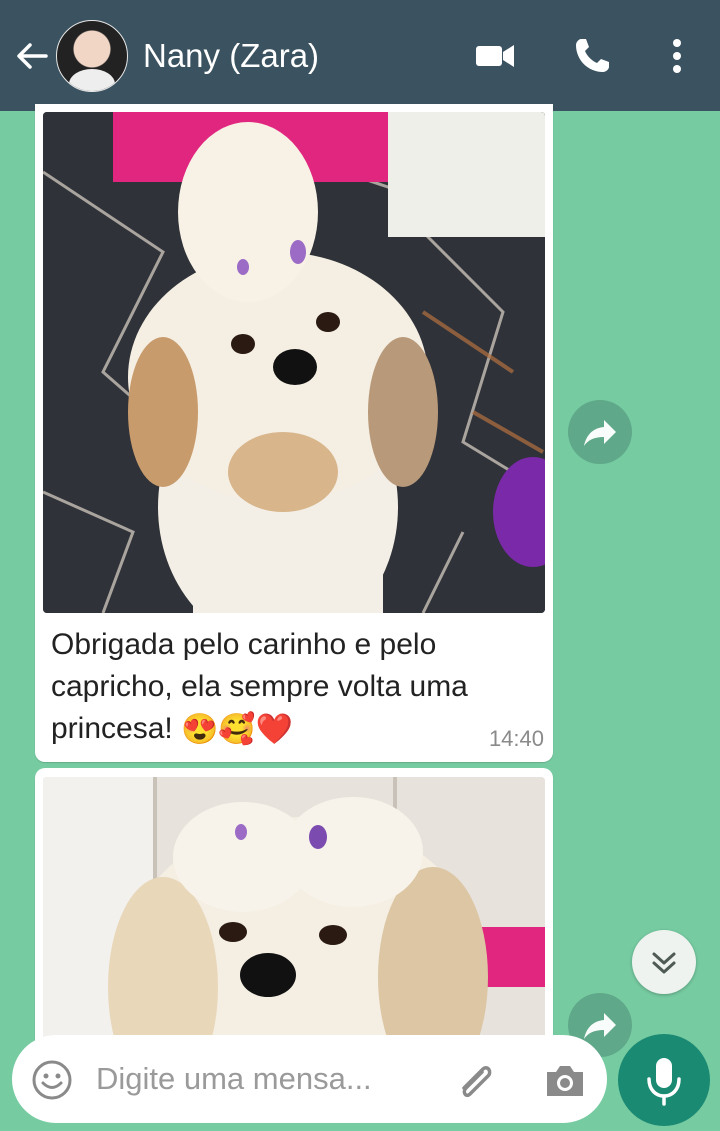 The height and width of the screenshot is (1131, 720). What do you see at coordinates (32, 56) in the screenshot?
I see `arrow-left-icon` at bounding box center [32, 56].